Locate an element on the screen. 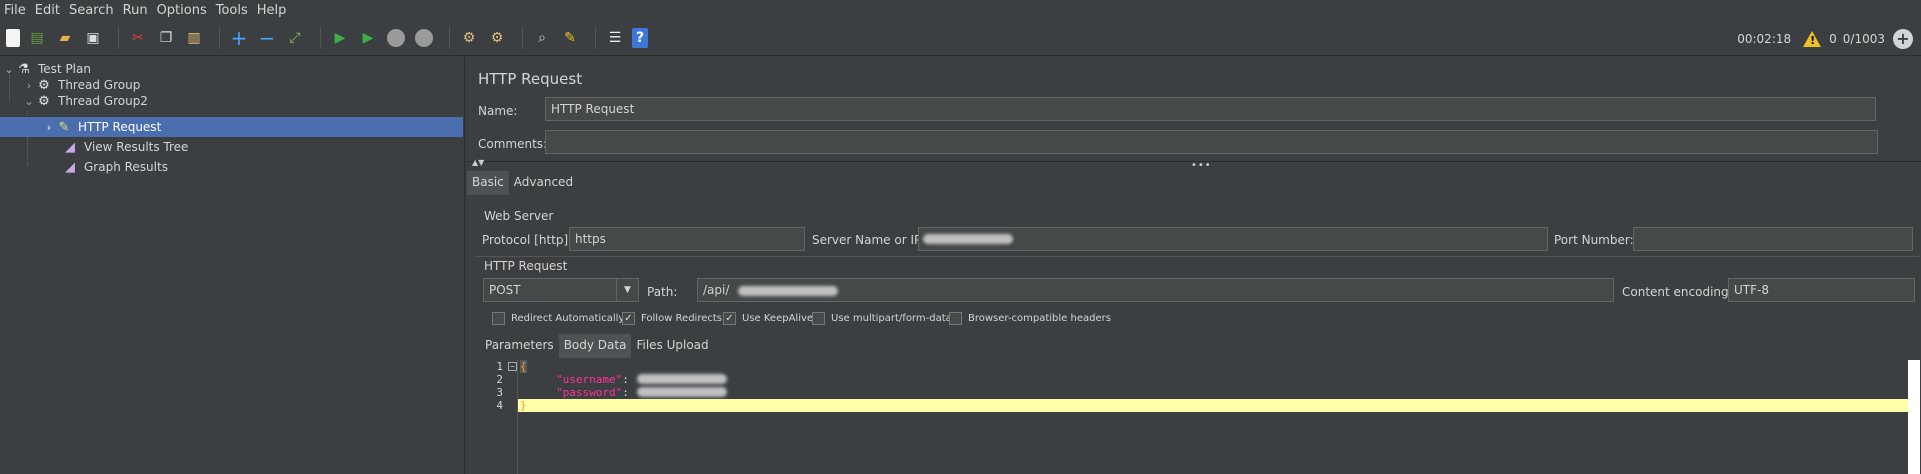 The image size is (1921, 474). copy-icon: ❐ is located at coordinates (166, 38).